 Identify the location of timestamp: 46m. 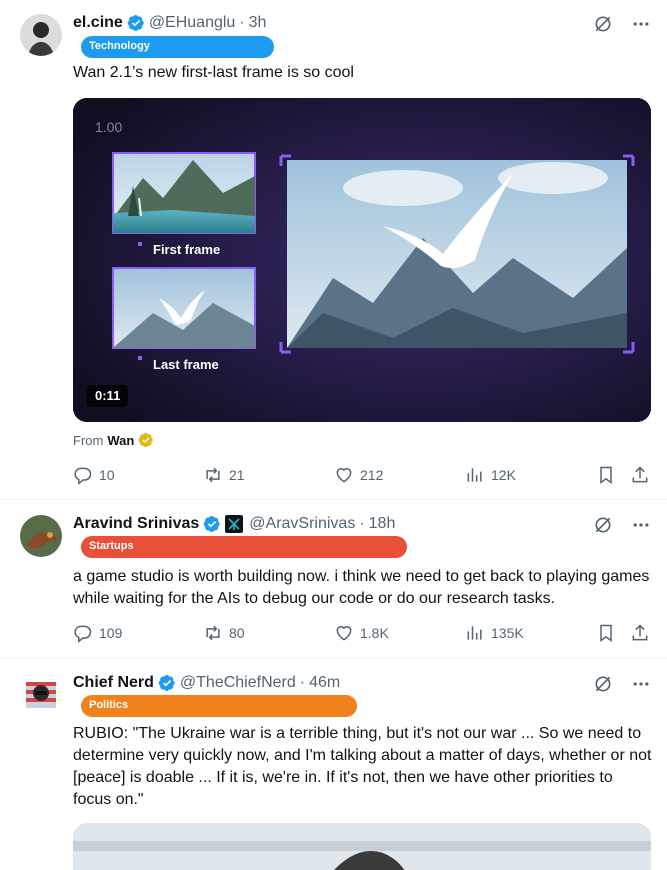
(324, 683).